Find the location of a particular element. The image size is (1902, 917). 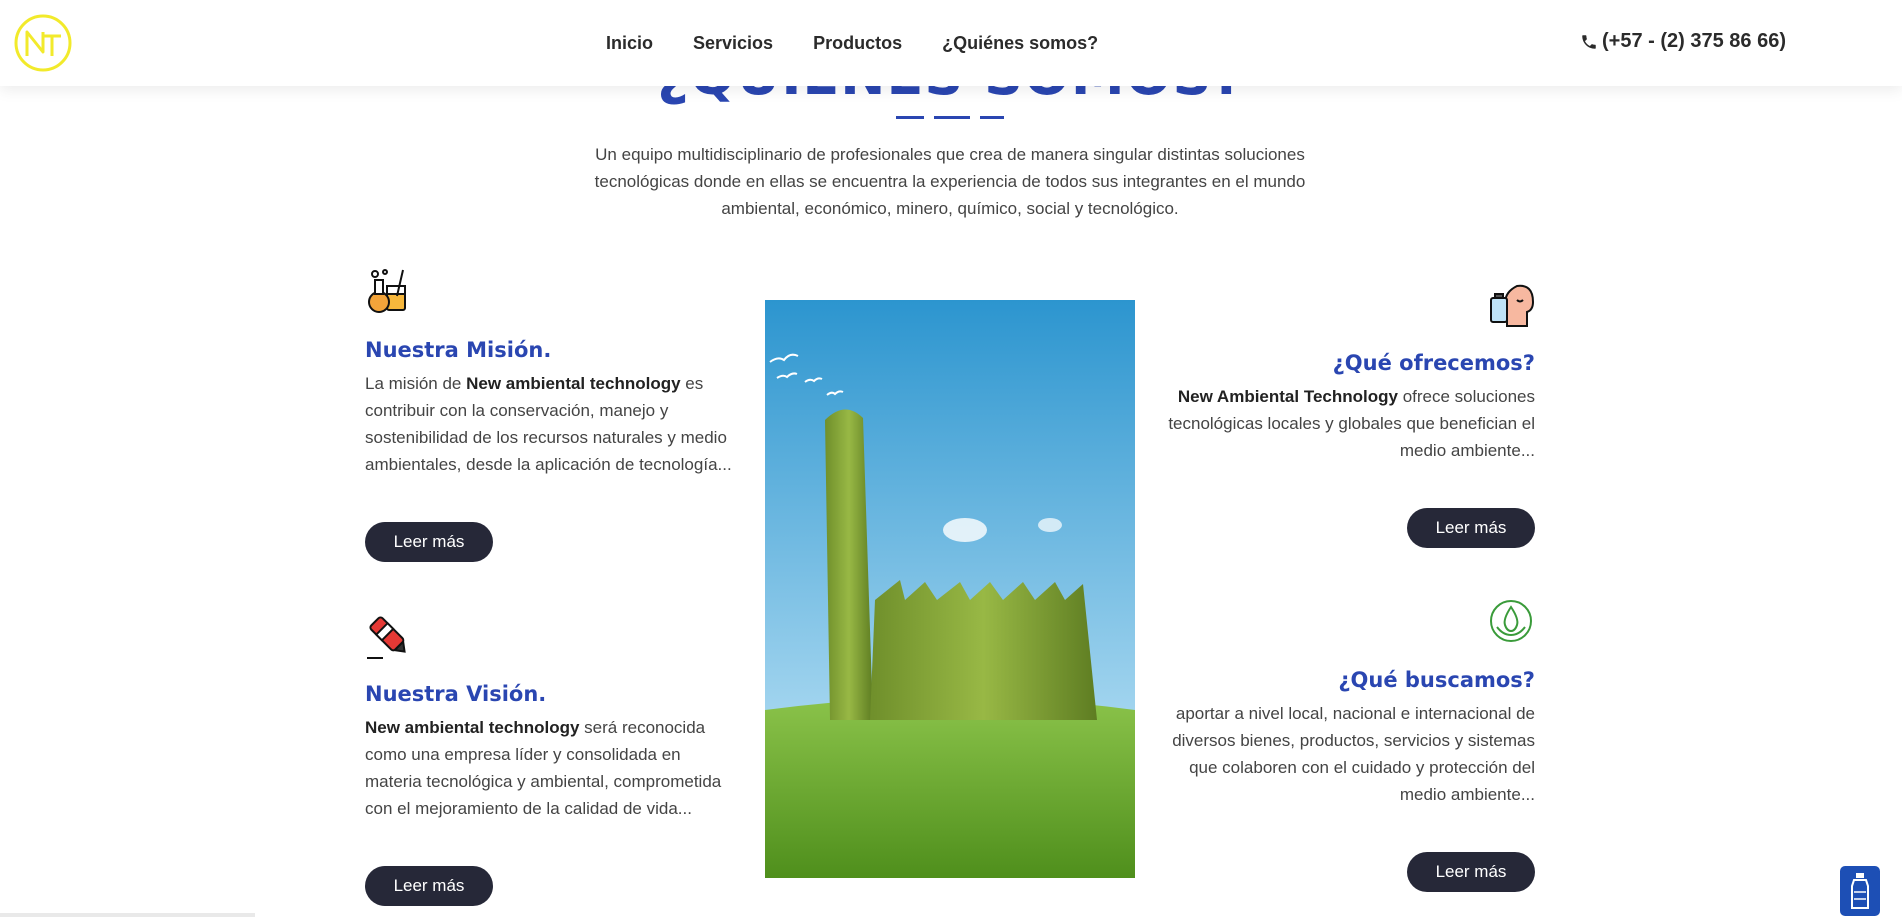

phone-link: (+57 - (2) 375 86 66) is located at coordinates (1683, 41).